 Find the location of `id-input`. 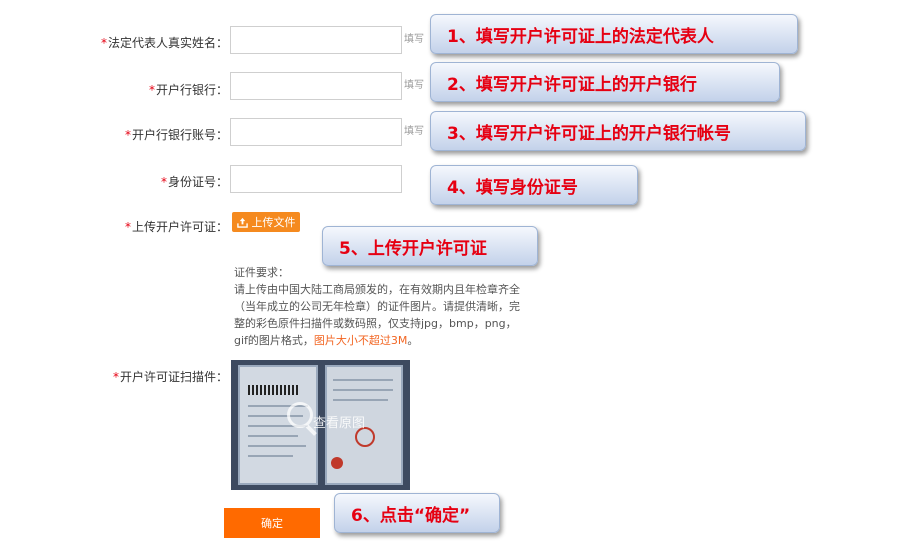

id-input is located at coordinates (316, 179).